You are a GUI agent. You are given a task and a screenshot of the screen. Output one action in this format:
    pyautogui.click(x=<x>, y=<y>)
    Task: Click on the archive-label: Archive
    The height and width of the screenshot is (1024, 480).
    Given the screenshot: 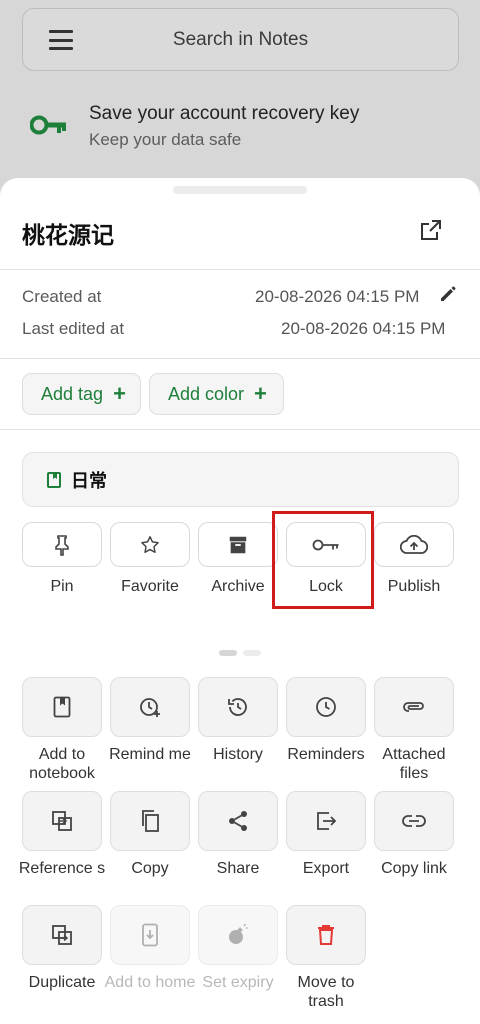 What is the action you would take?
    pyautogui.click(x=238, y=586)
    